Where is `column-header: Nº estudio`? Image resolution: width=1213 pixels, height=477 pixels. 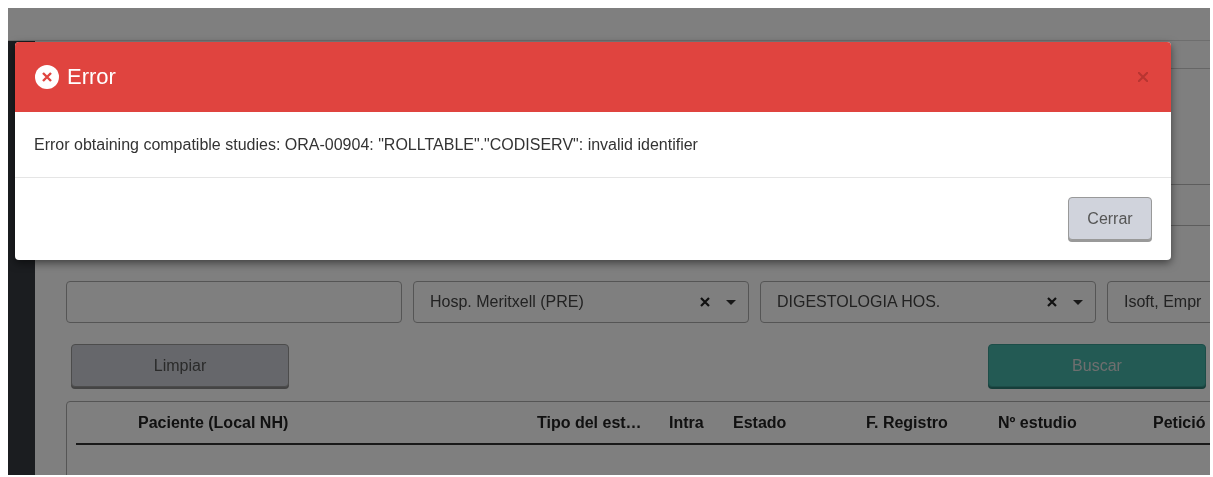
column-header: Nº estudio is located at coordinates (1038, 422).